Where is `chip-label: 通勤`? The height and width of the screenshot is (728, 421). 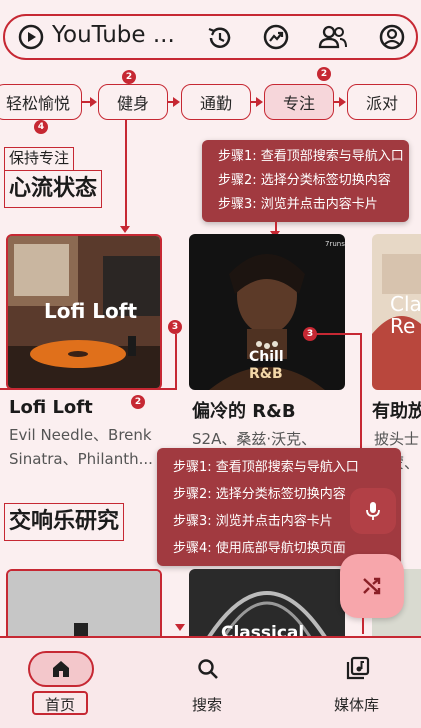
chip-label: 通勤 is located at coordinates (215, 103).